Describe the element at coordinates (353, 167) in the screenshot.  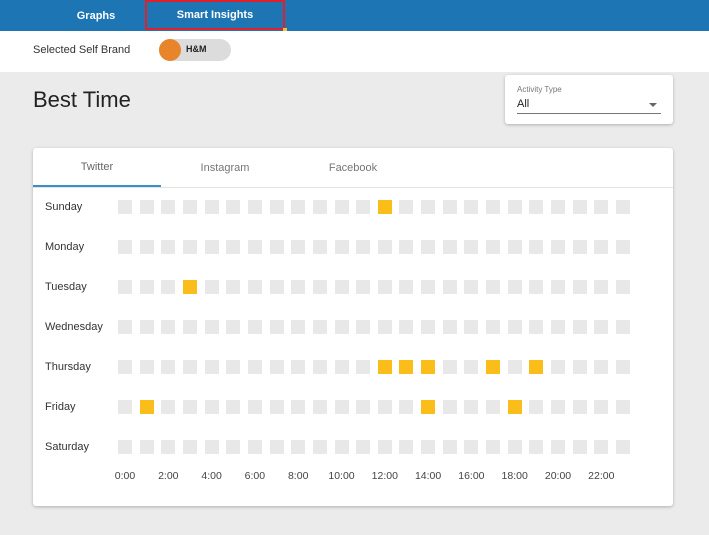
I see `tab-facebook: Facebook` at that location.